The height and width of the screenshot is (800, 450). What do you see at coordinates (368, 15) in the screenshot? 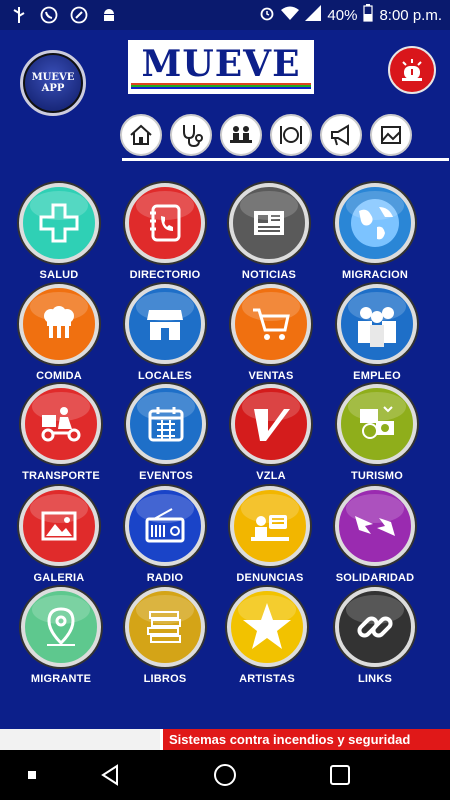
I see `battery-icon` at bounding box center [368, 15].